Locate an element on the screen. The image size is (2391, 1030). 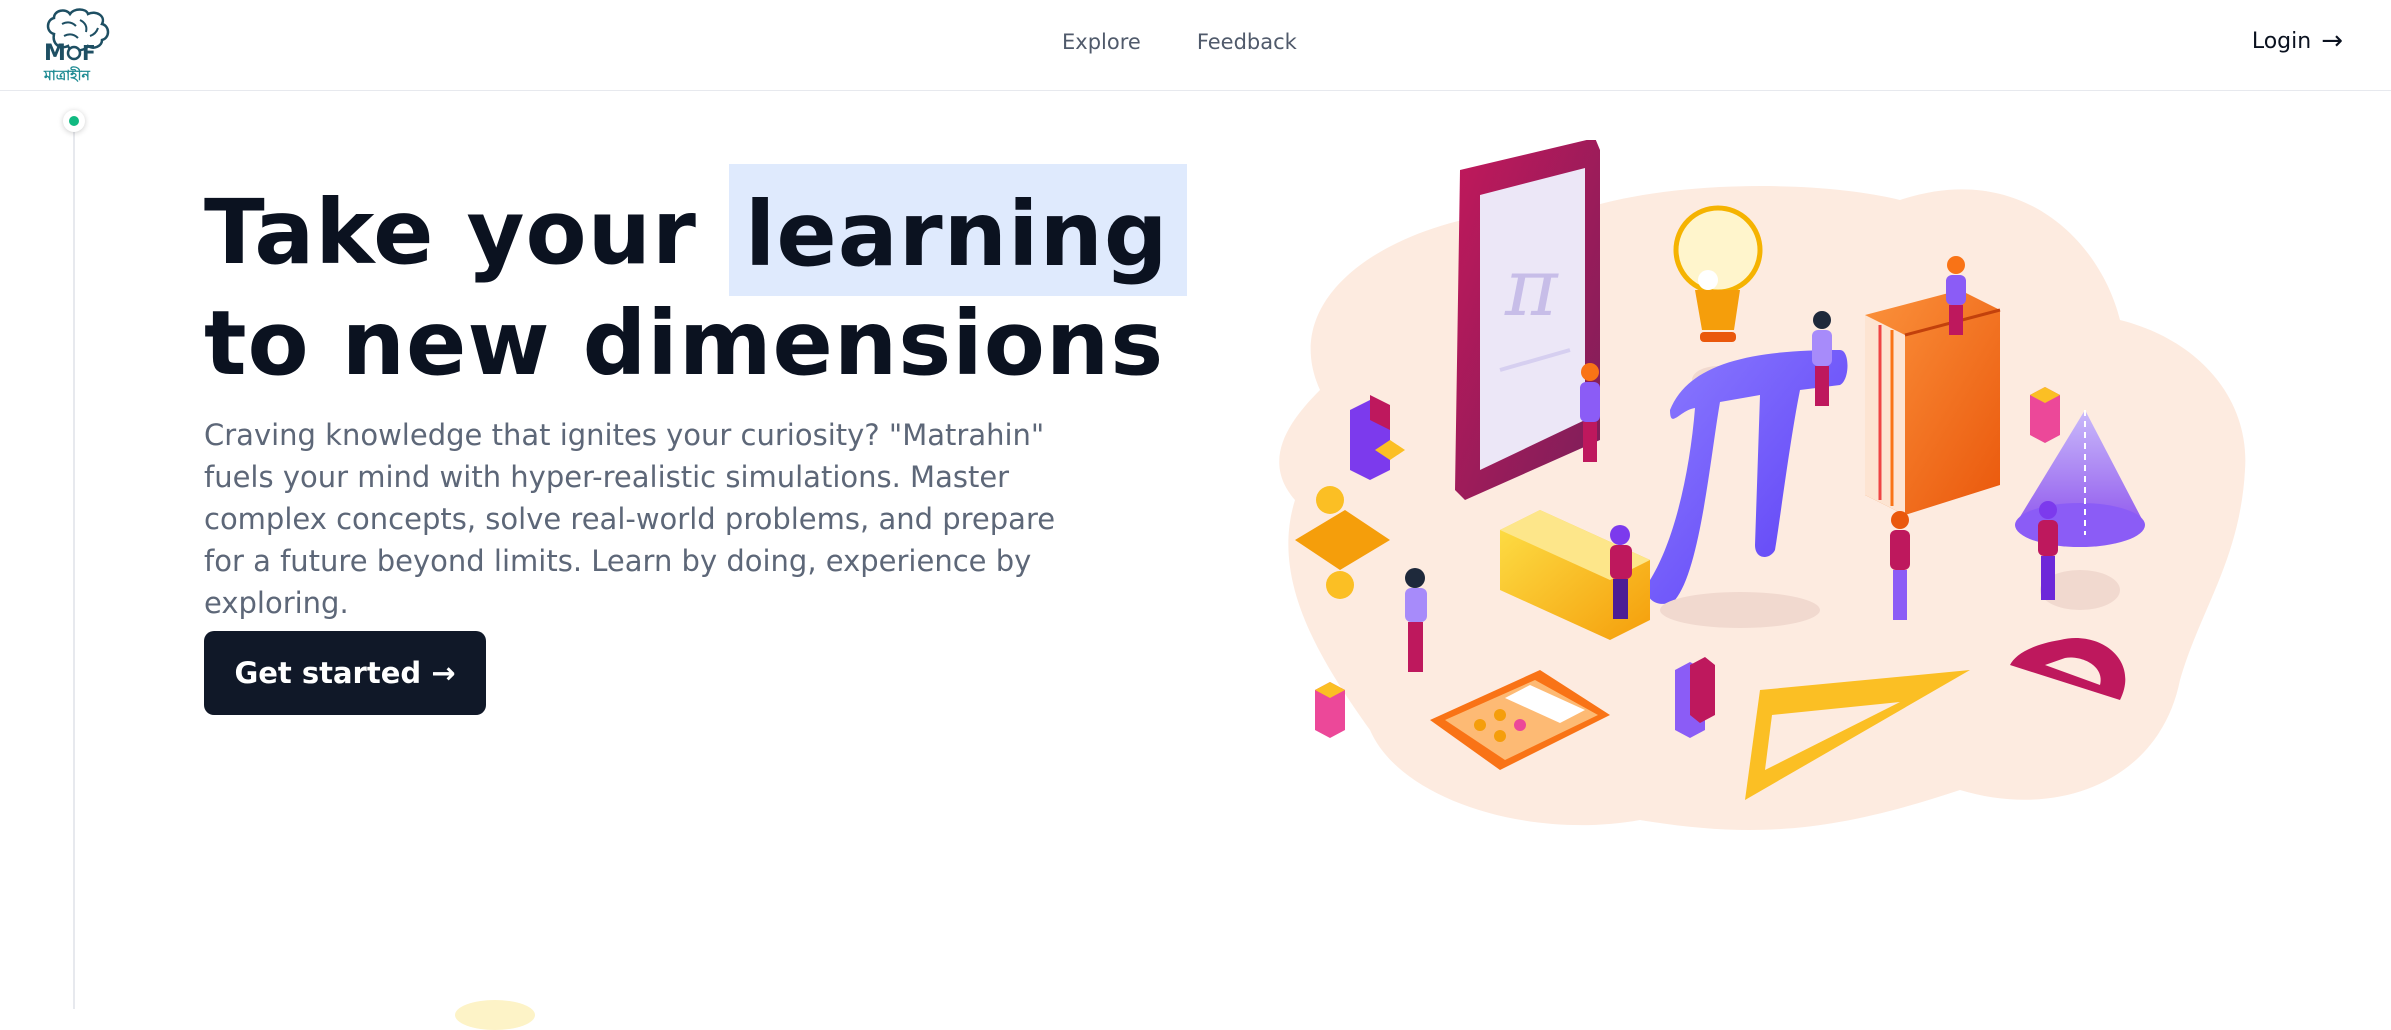
svg-text: F is located at coordinates (89, 53).